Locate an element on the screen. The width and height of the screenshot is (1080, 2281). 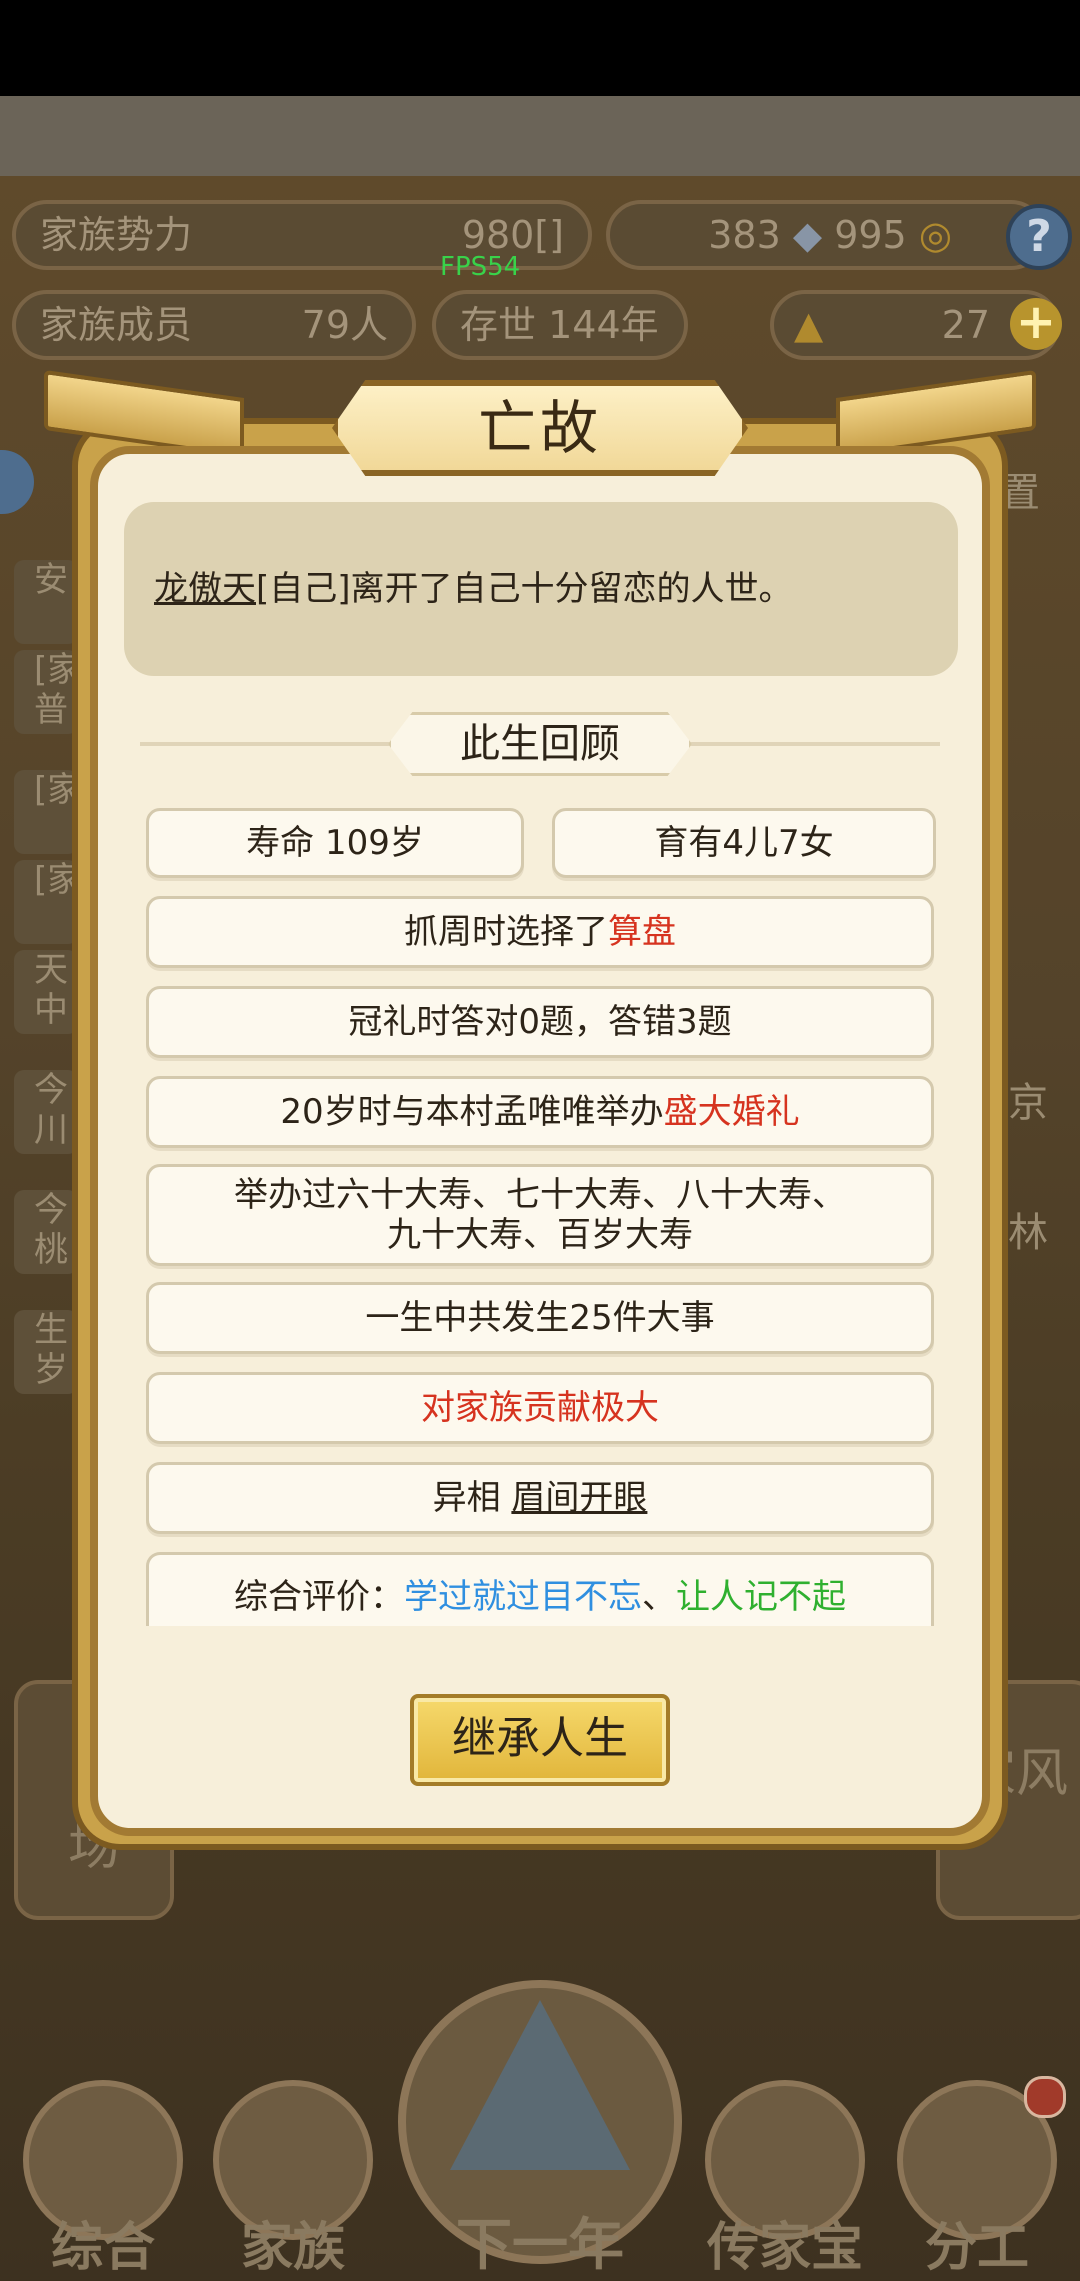
family-members-value: 79人 is located at coordinates (344, 325).